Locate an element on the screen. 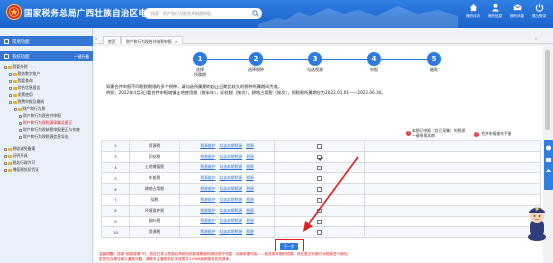  declared-legend: ! 本期已申报（含已采集）的税源 一键申报本期 is located at coordinates (435, 133).